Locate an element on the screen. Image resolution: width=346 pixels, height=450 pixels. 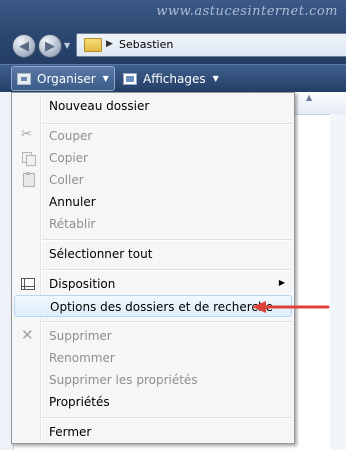
menu-item-disposition: Disposition ▶ is located at coordinates (153, 284).